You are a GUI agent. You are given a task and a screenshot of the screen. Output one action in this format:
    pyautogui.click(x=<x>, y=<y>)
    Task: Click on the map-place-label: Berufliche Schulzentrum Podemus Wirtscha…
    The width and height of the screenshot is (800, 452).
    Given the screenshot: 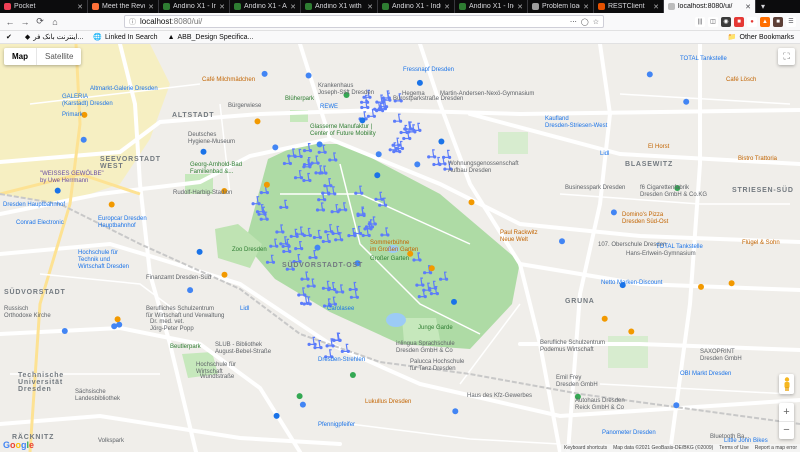 What is the action you would take?
    pyautogui.click(x=572, y=347)
    